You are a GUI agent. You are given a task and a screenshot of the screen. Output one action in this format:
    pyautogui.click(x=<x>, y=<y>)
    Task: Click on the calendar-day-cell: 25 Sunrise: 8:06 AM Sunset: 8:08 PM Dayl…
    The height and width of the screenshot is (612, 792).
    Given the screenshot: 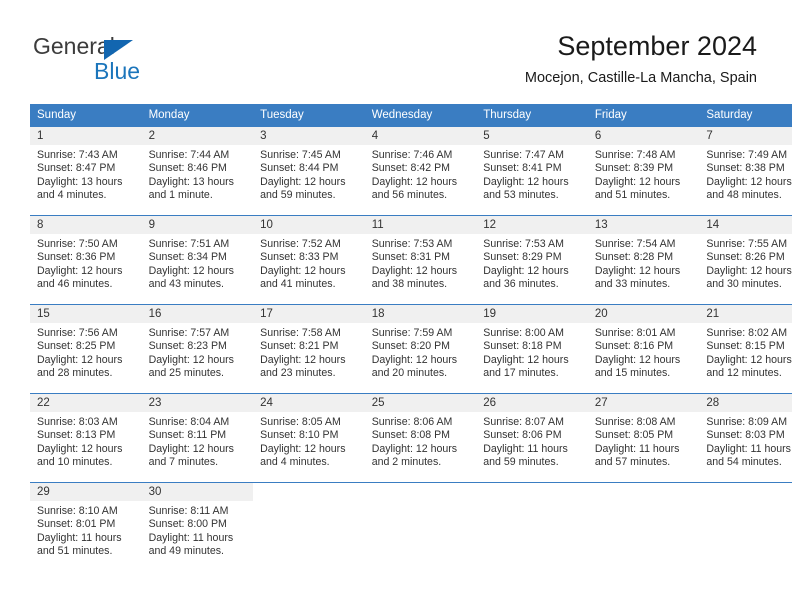 What is the action you would take?
    pyautogui.click(x=420, y=437)
    